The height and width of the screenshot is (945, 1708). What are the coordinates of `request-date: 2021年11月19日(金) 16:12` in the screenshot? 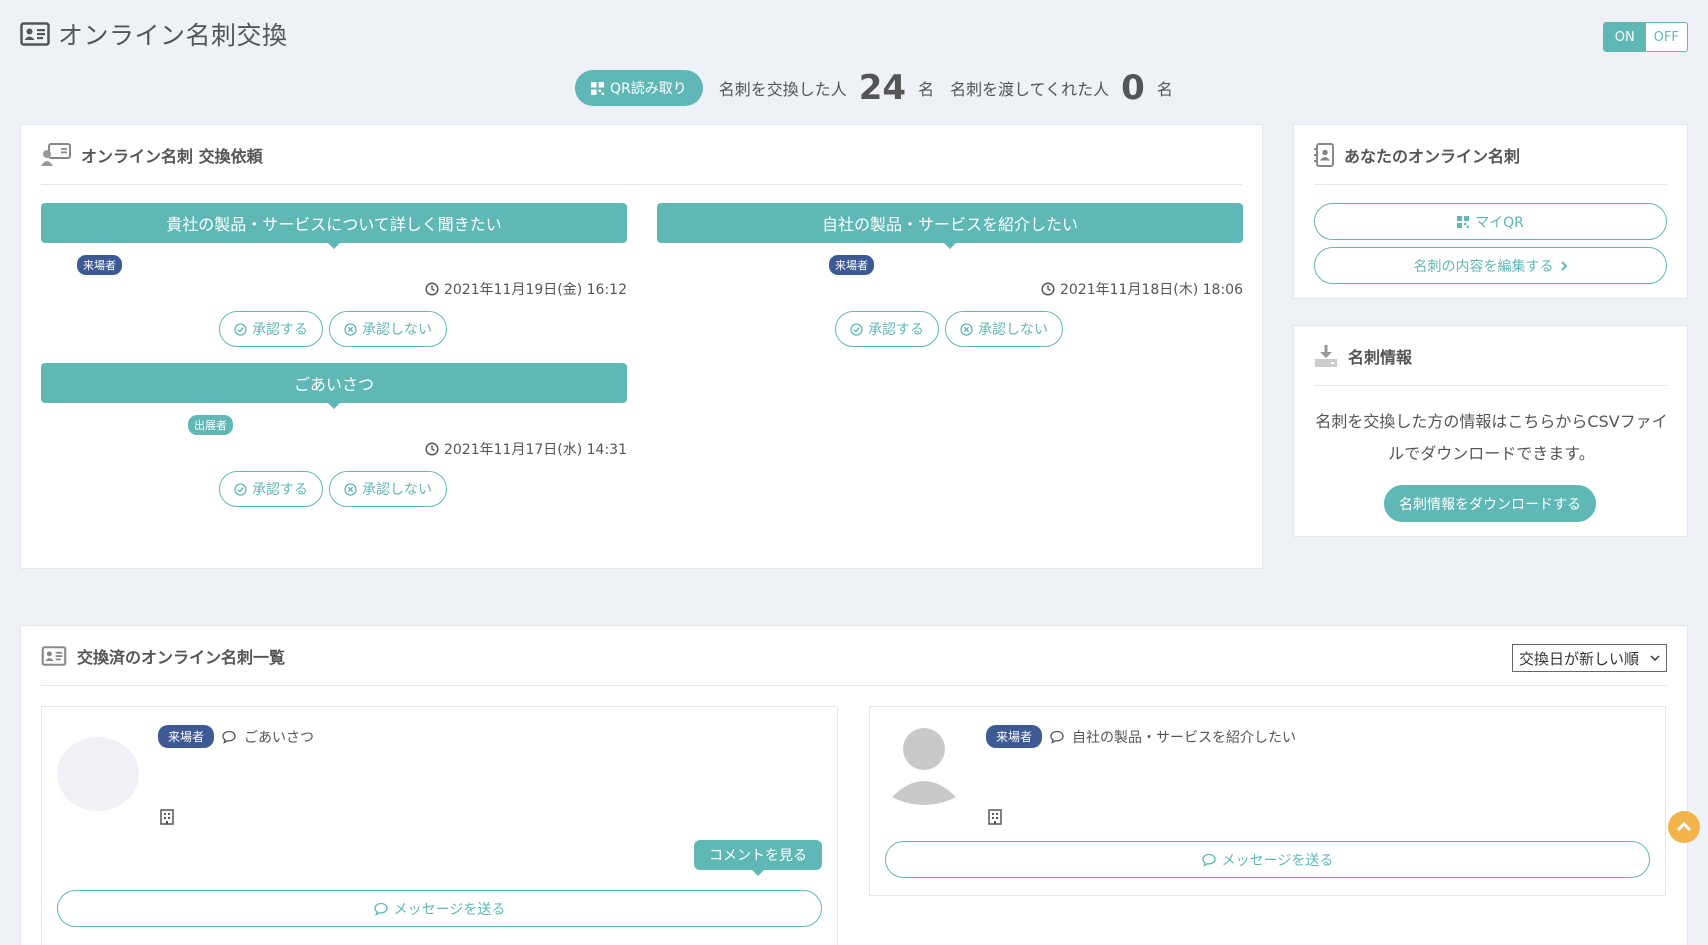 It's located at (526, 289).